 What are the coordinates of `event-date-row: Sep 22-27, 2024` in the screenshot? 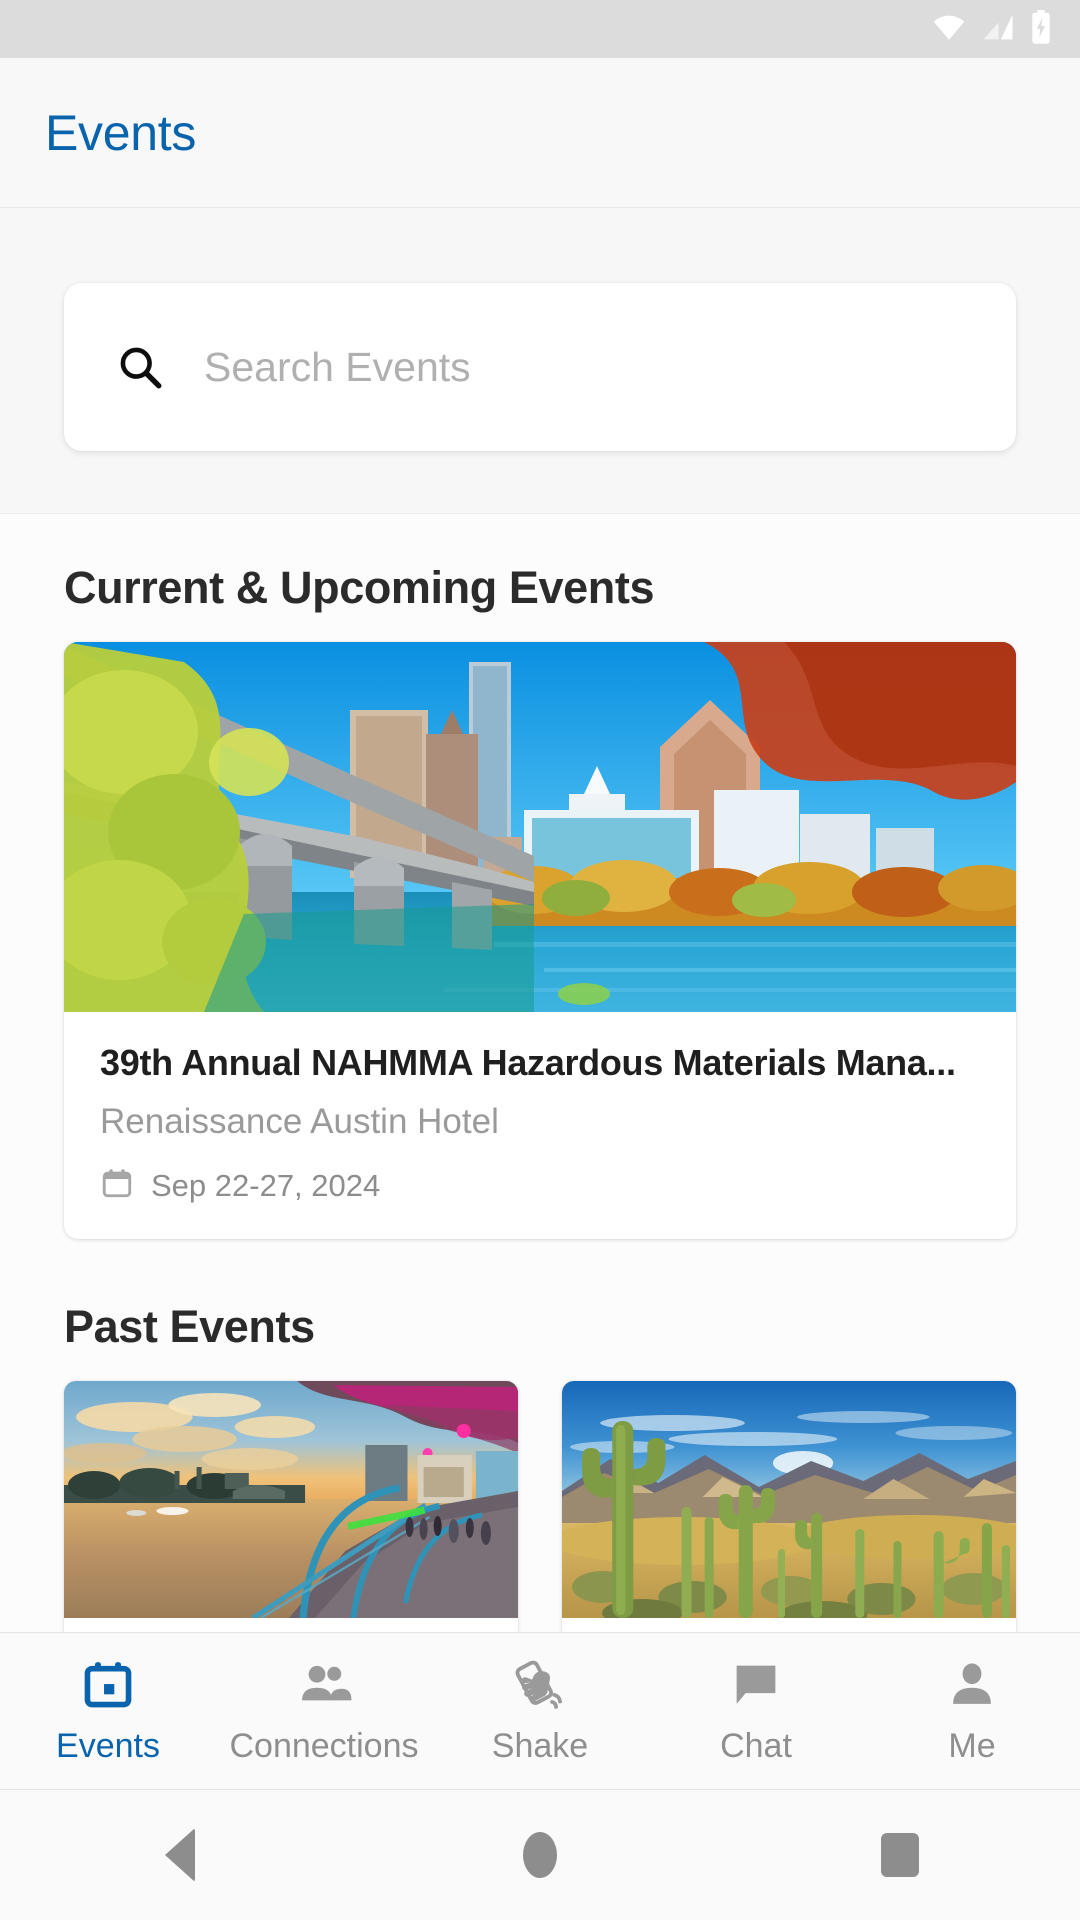 It's located at (540, 1185).